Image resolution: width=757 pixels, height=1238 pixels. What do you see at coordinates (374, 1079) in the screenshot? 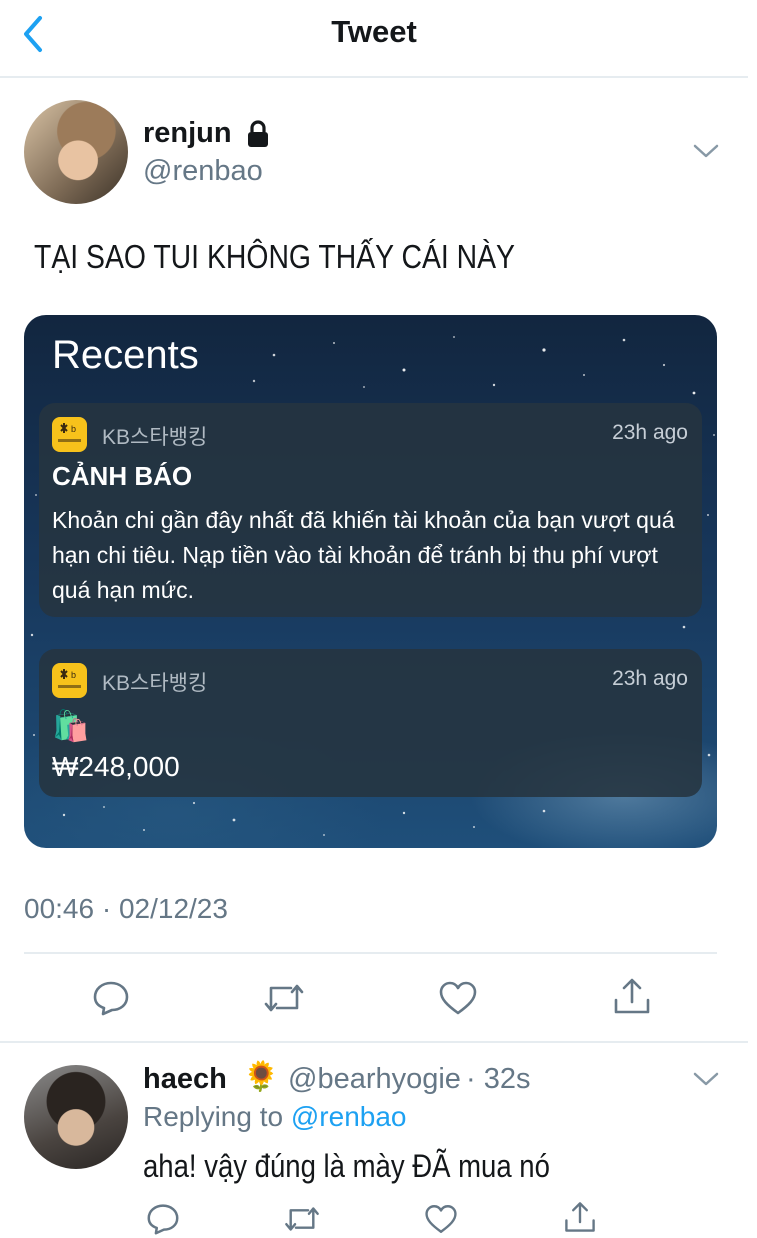
I see `reply-author-handle: @bearhyogie` at bounding box center [374, 1079].